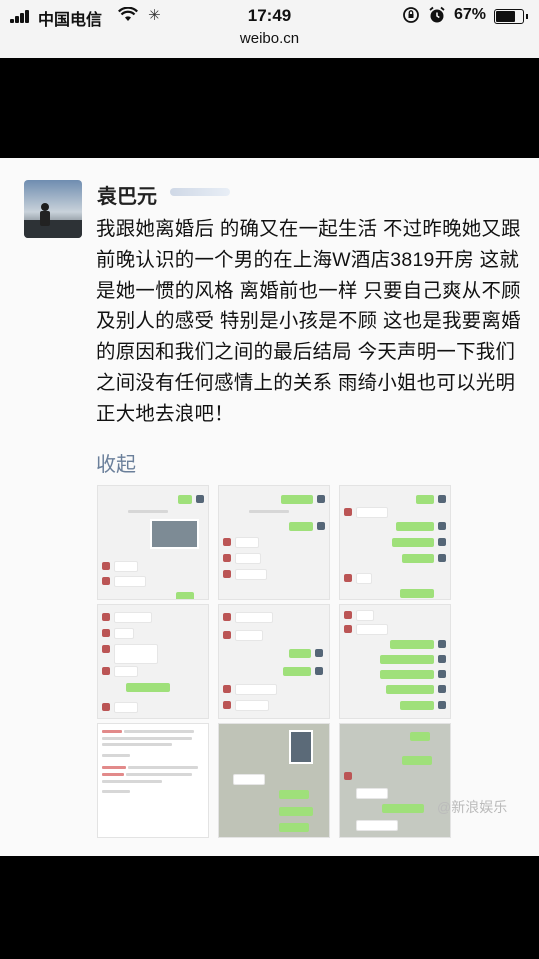 This screenshot has height=959, width=539. What do you see at coordinates (127, 194) in the screenshot?
I see `author-name: 袁巴元` at bounding box center [127, 194].